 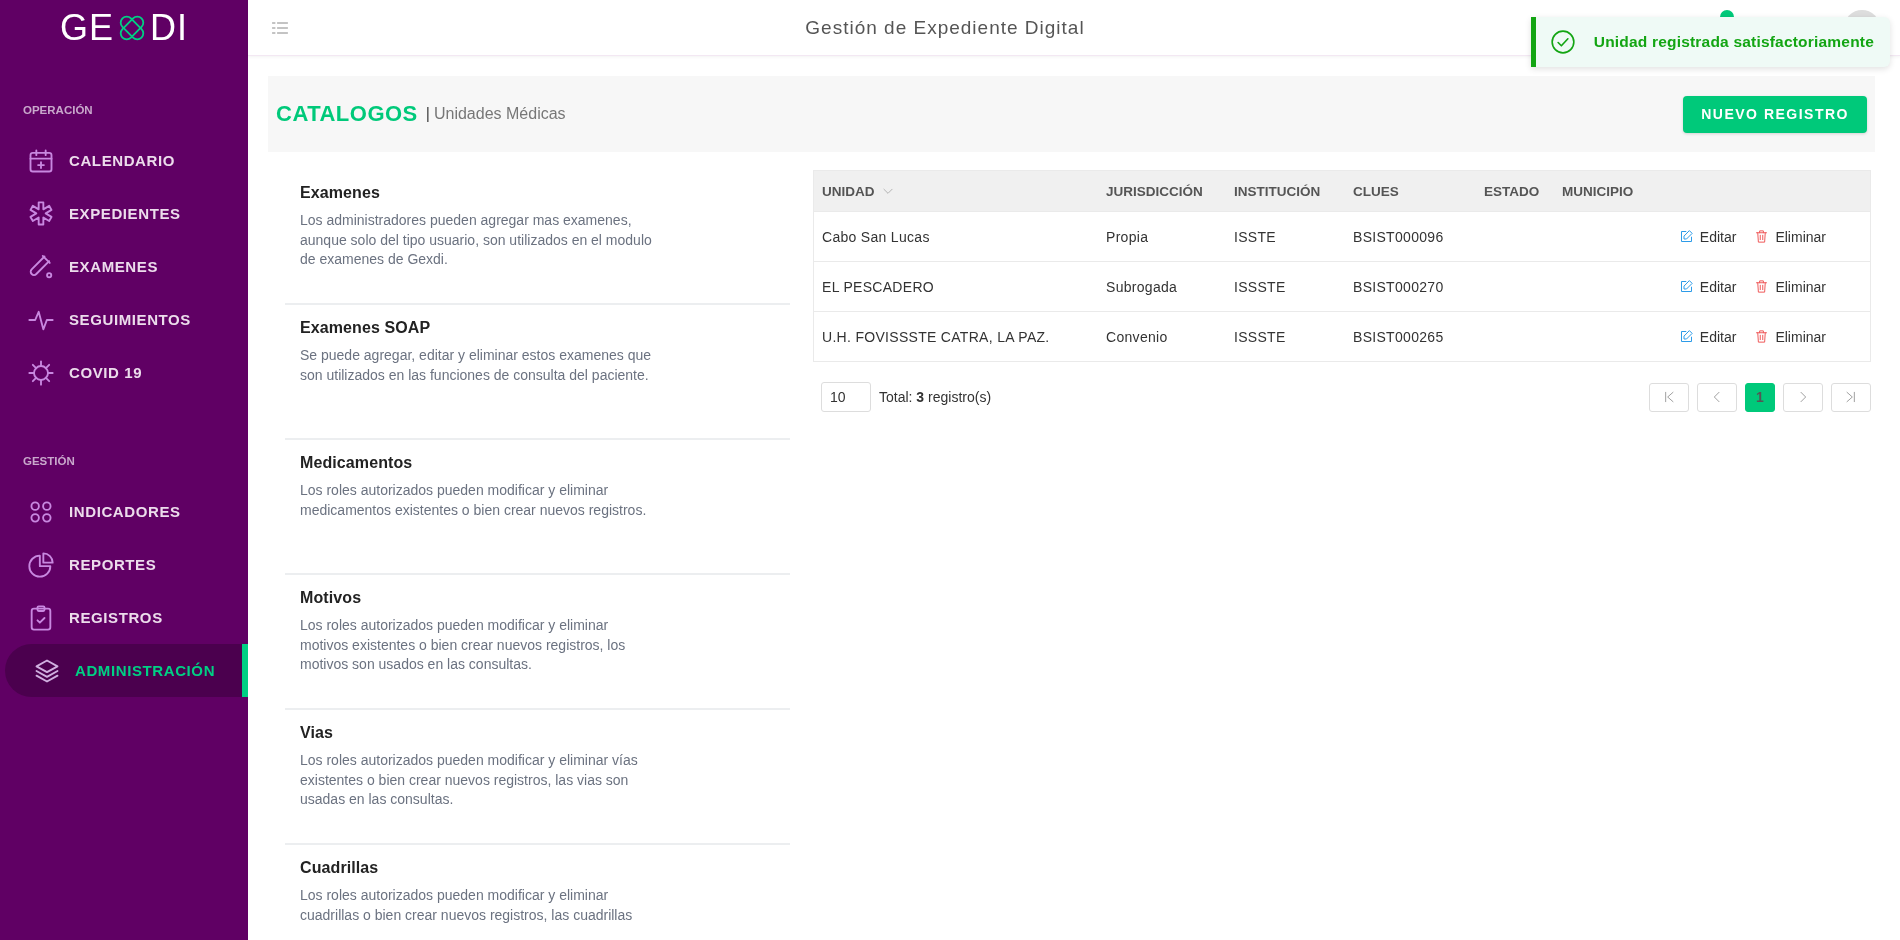 I want to click on sidebar-item: INDICADORES, so click(x=124, y=511).